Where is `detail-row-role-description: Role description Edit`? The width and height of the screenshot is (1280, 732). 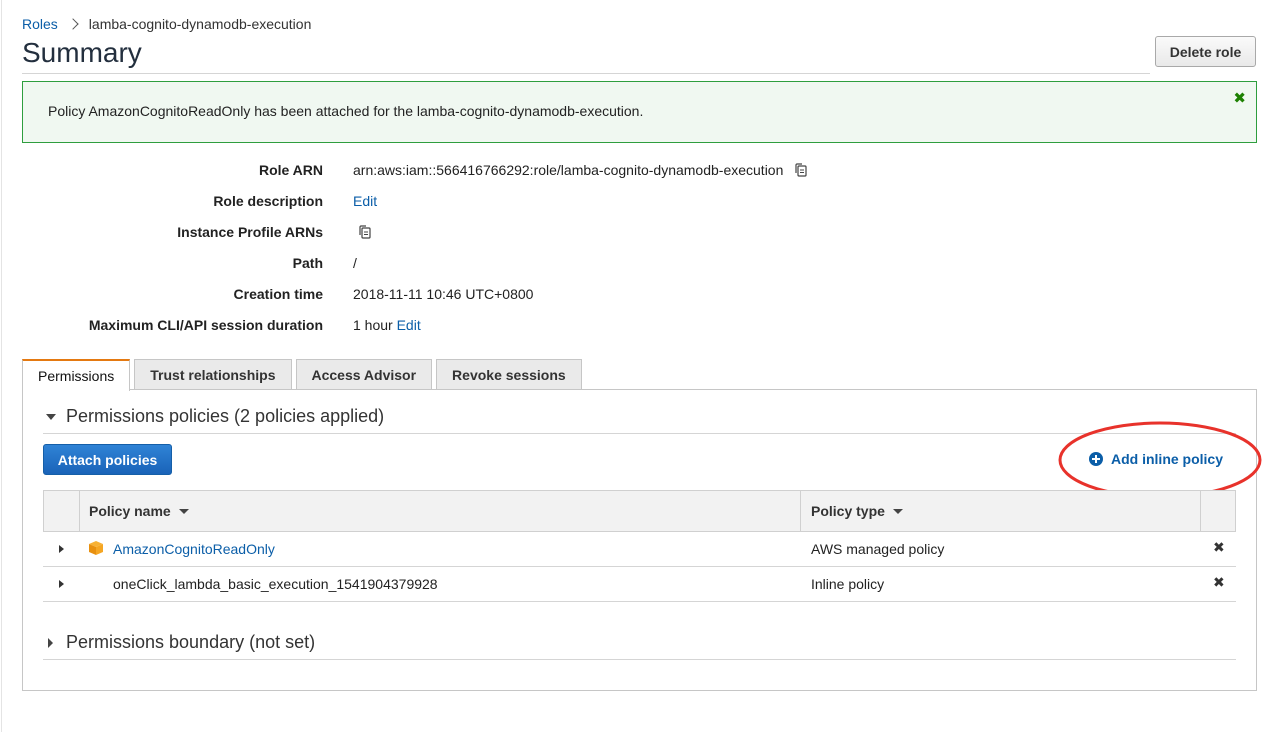
detail-row-role-description: Role description Edit is located at coordinates (450, 205).